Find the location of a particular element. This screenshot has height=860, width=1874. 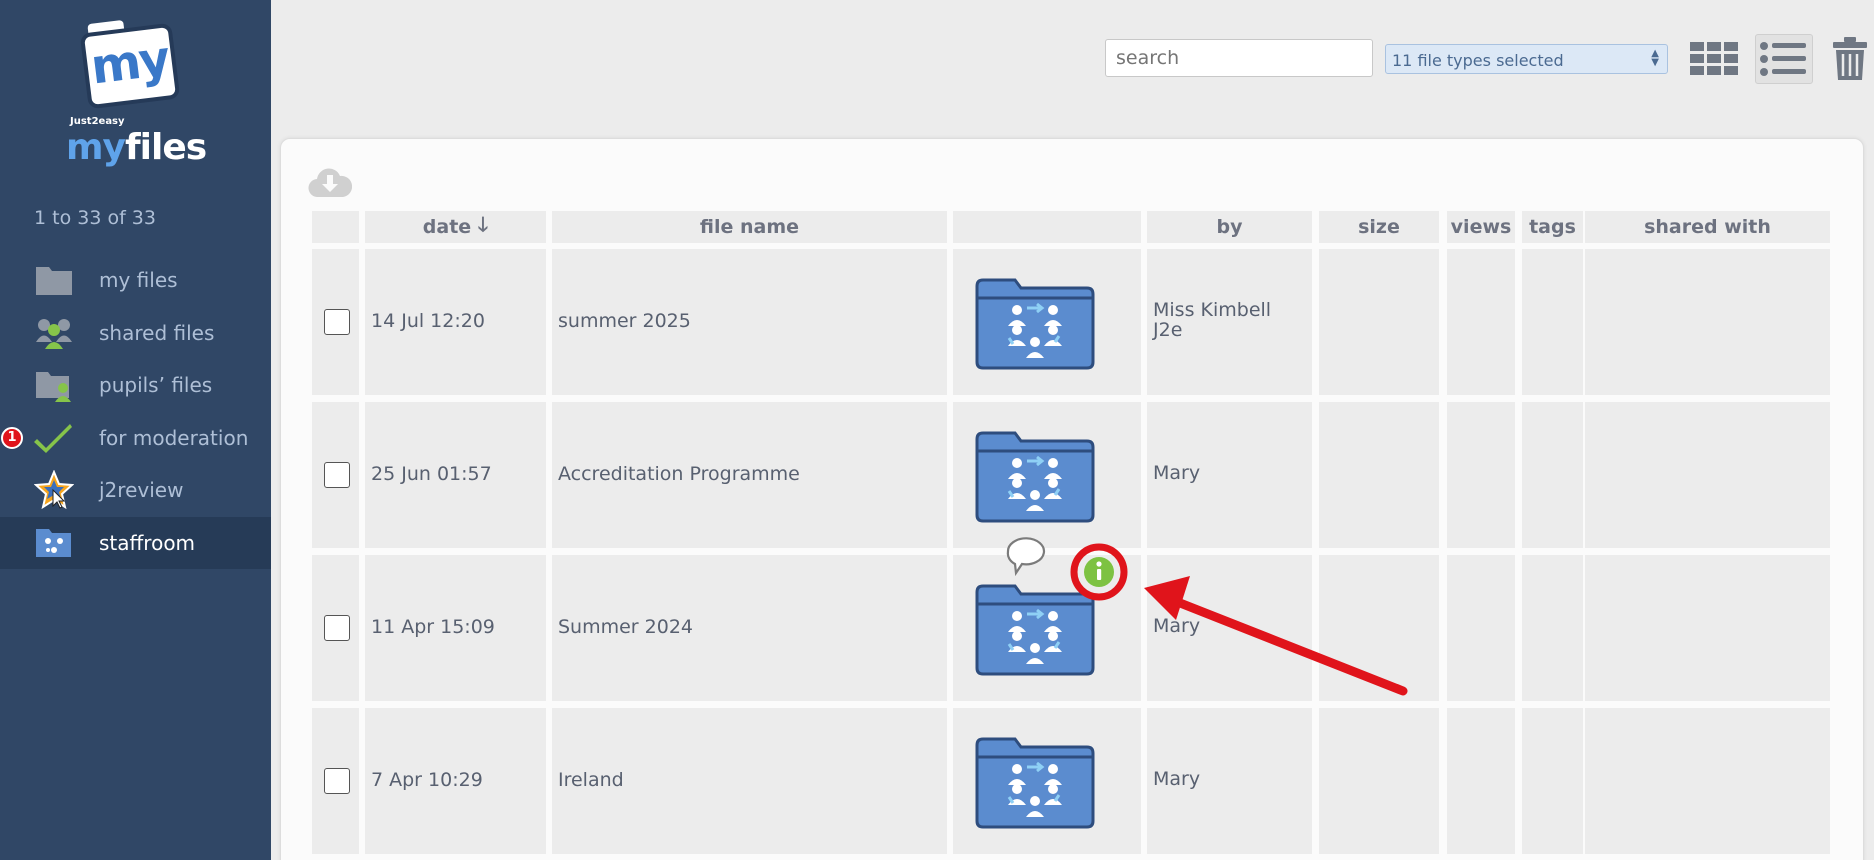

sidebar-item-my-files: my files is located at coordinates (135, 280).